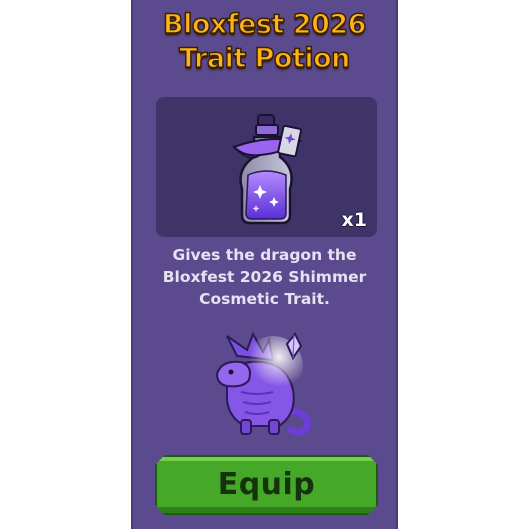  I want to click on equip-button: Equip, so click(266, 485).